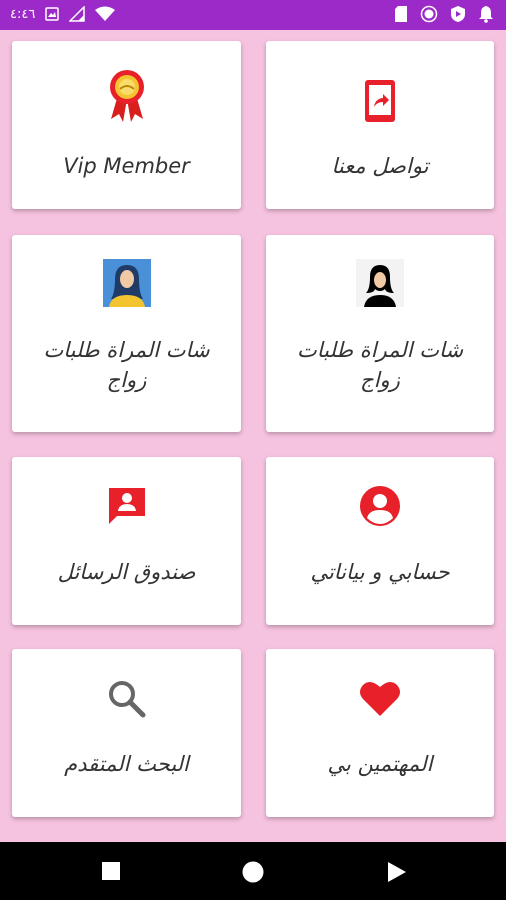  What do you see at coordinates (380, 125) in the screenshot?
I see `contact-us-card: تواصل معنا` at bounding box center [380, 125].